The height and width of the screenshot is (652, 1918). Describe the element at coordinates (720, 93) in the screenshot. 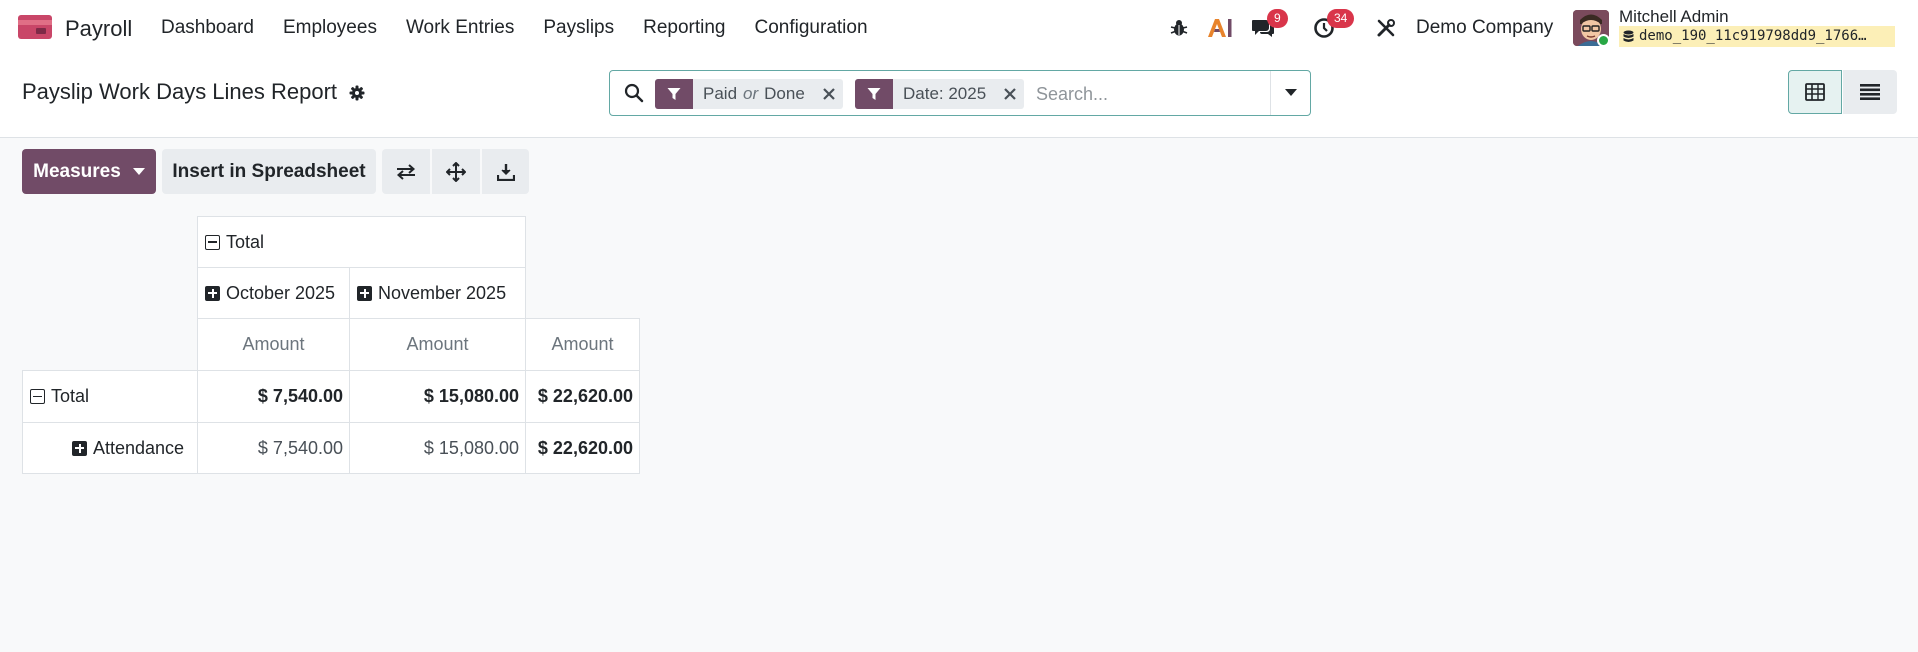

I see `facet-value-paid: Paid` at that location.